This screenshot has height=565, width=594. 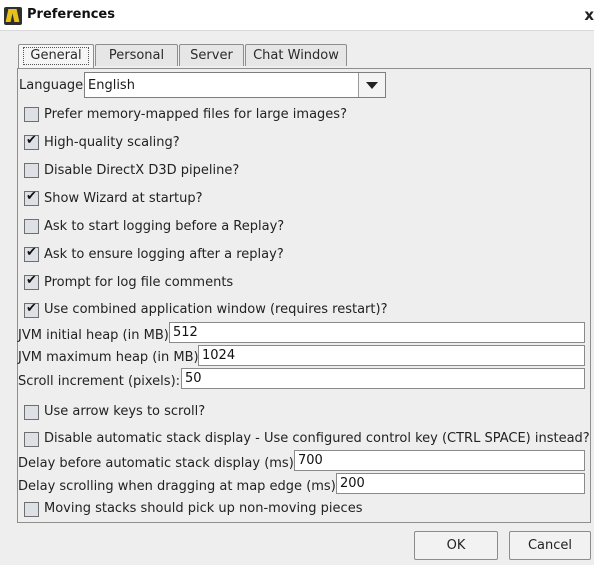 What do you see at coordinates (31, 439) in the screenshot?
I see `checkbox-disable-stack-display` at bounding box center [31, 439].